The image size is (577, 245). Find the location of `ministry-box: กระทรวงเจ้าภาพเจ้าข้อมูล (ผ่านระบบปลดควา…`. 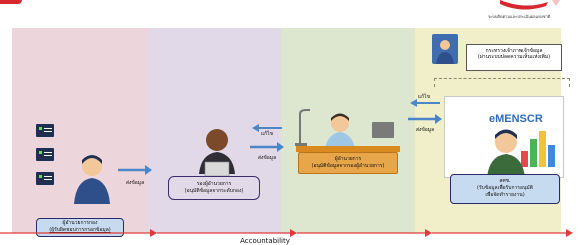

ministry-box: กระทรวงเจ้าภาพเจ้าข้อมูล (ผ่านระบบปลดควา… is located at coordinates (514, 57).